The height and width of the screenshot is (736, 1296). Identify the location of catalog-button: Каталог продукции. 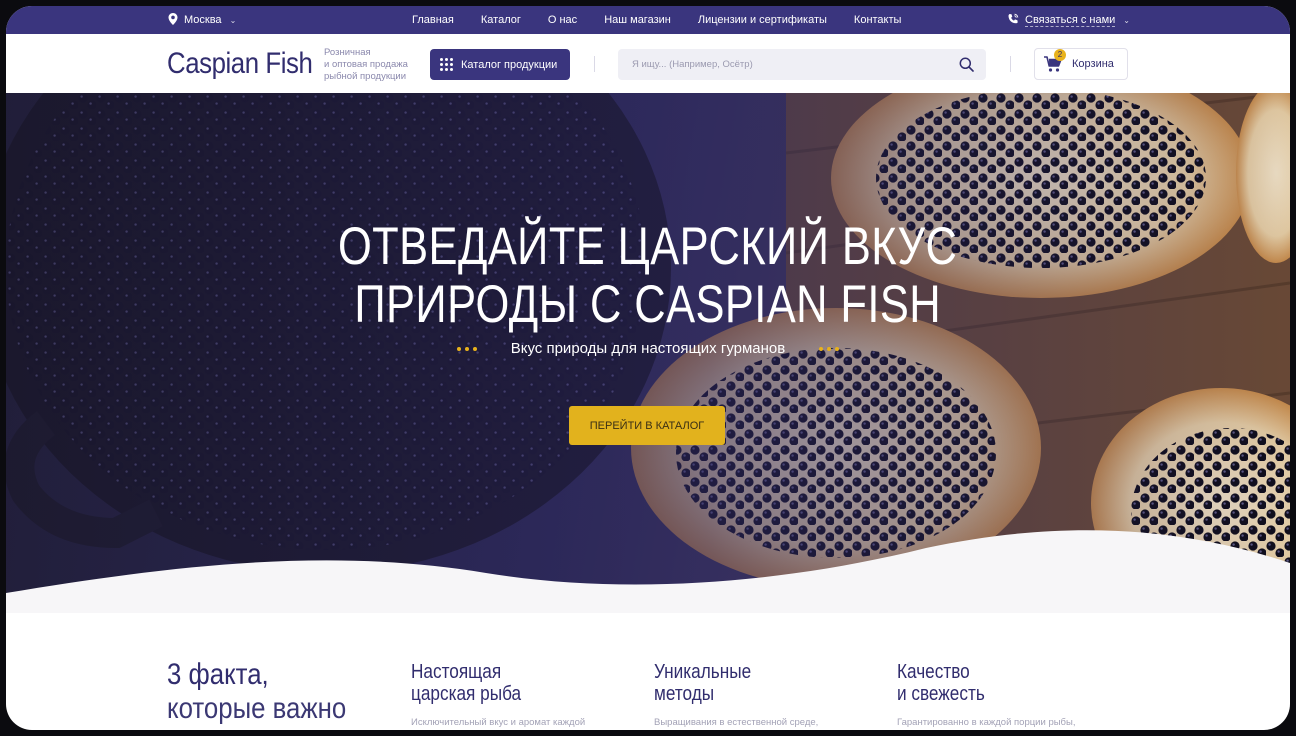
(500, 64).